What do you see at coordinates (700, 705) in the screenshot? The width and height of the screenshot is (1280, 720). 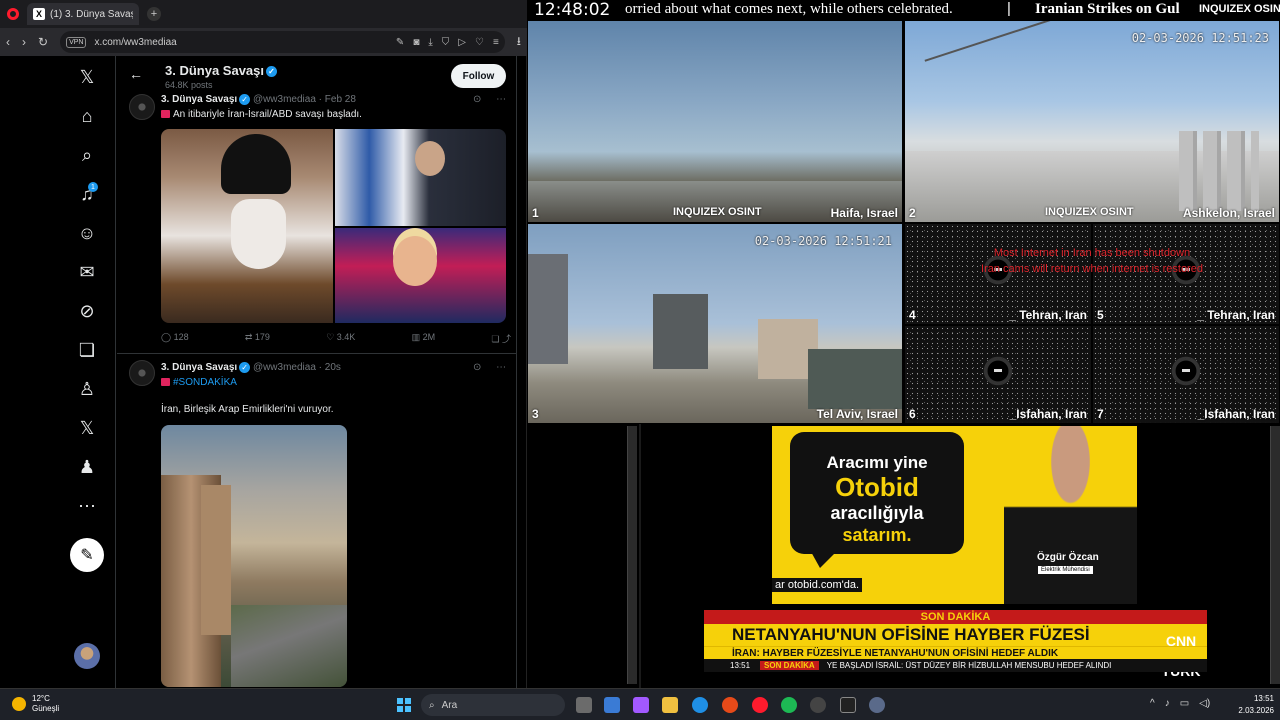 I see `edge-icon` at bounding box center [700, 705].